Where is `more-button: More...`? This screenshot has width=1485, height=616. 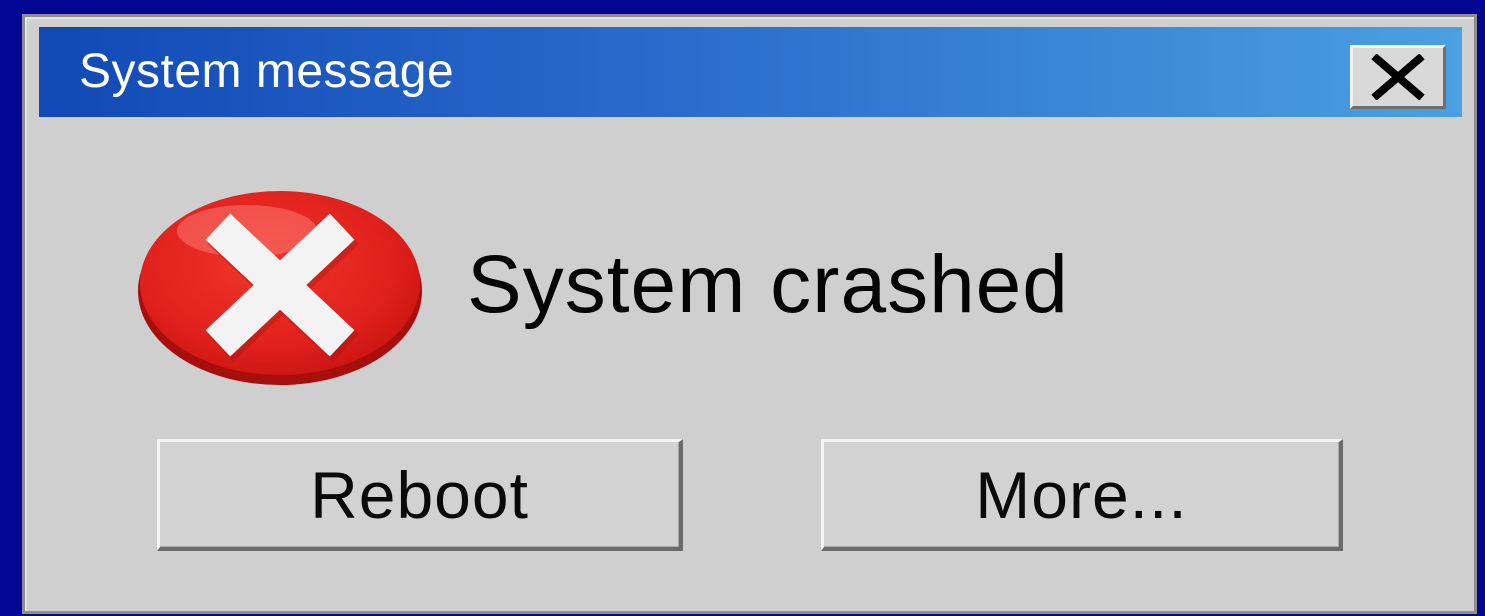
more-button: More... is located at coordinates (1082, 495).